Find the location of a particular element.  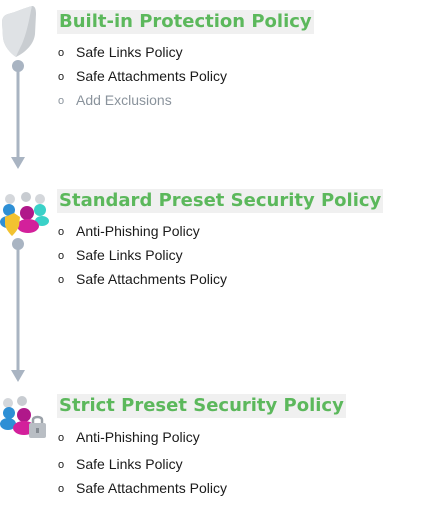

user-lock-icon is located at coordinates (23, 417).